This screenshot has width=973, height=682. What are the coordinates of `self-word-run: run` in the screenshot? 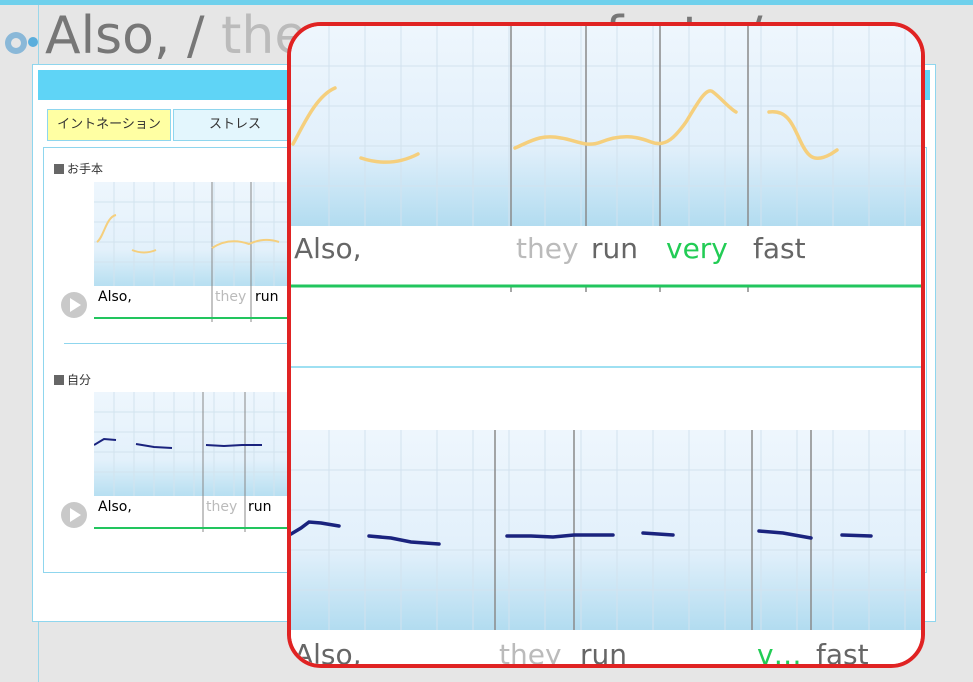 It's located at (603, 651).